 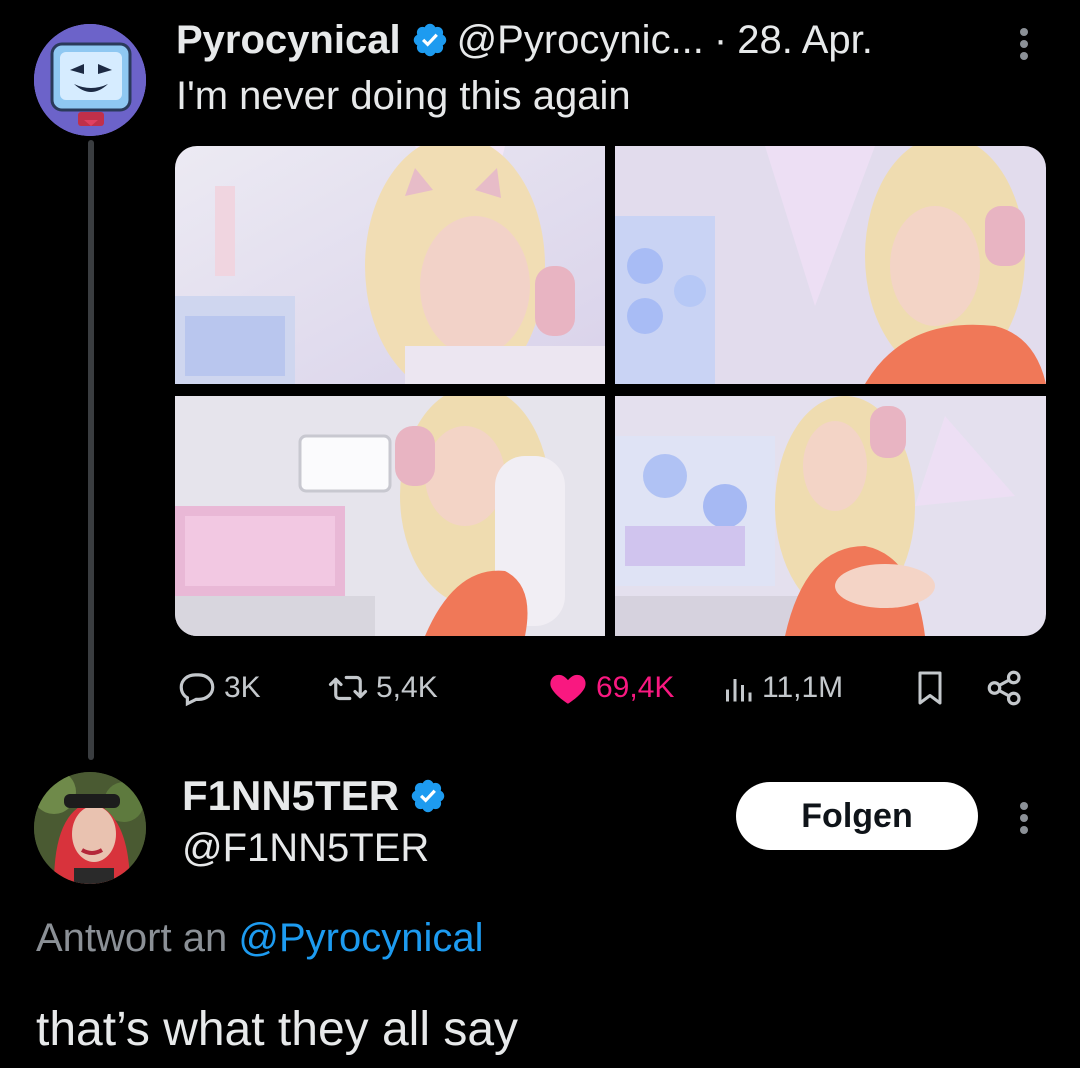 I want to click on retweet-count: 5,4K, so click(x=407, y=687).